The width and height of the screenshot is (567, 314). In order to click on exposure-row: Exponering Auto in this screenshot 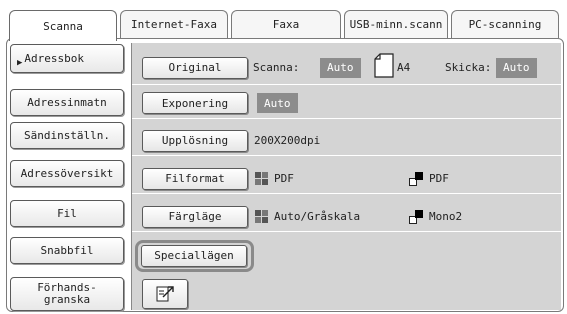, I will do `click(346, 103)`.